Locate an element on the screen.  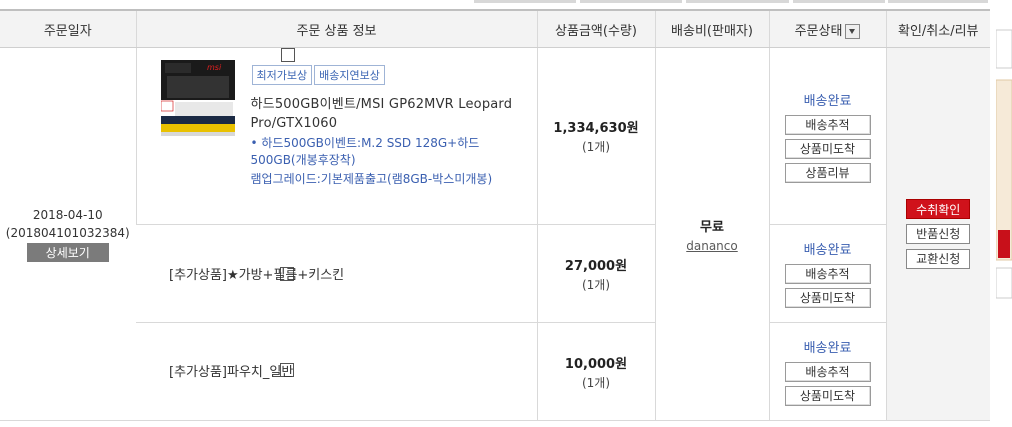
header-status: 주문상태 is located at coordinates (827, 28).